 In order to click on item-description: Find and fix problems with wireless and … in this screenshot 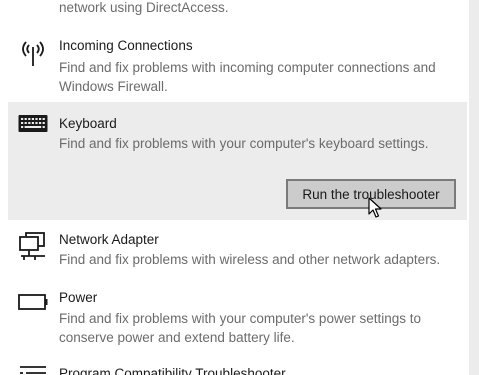, I will do `click(250, 259)`.